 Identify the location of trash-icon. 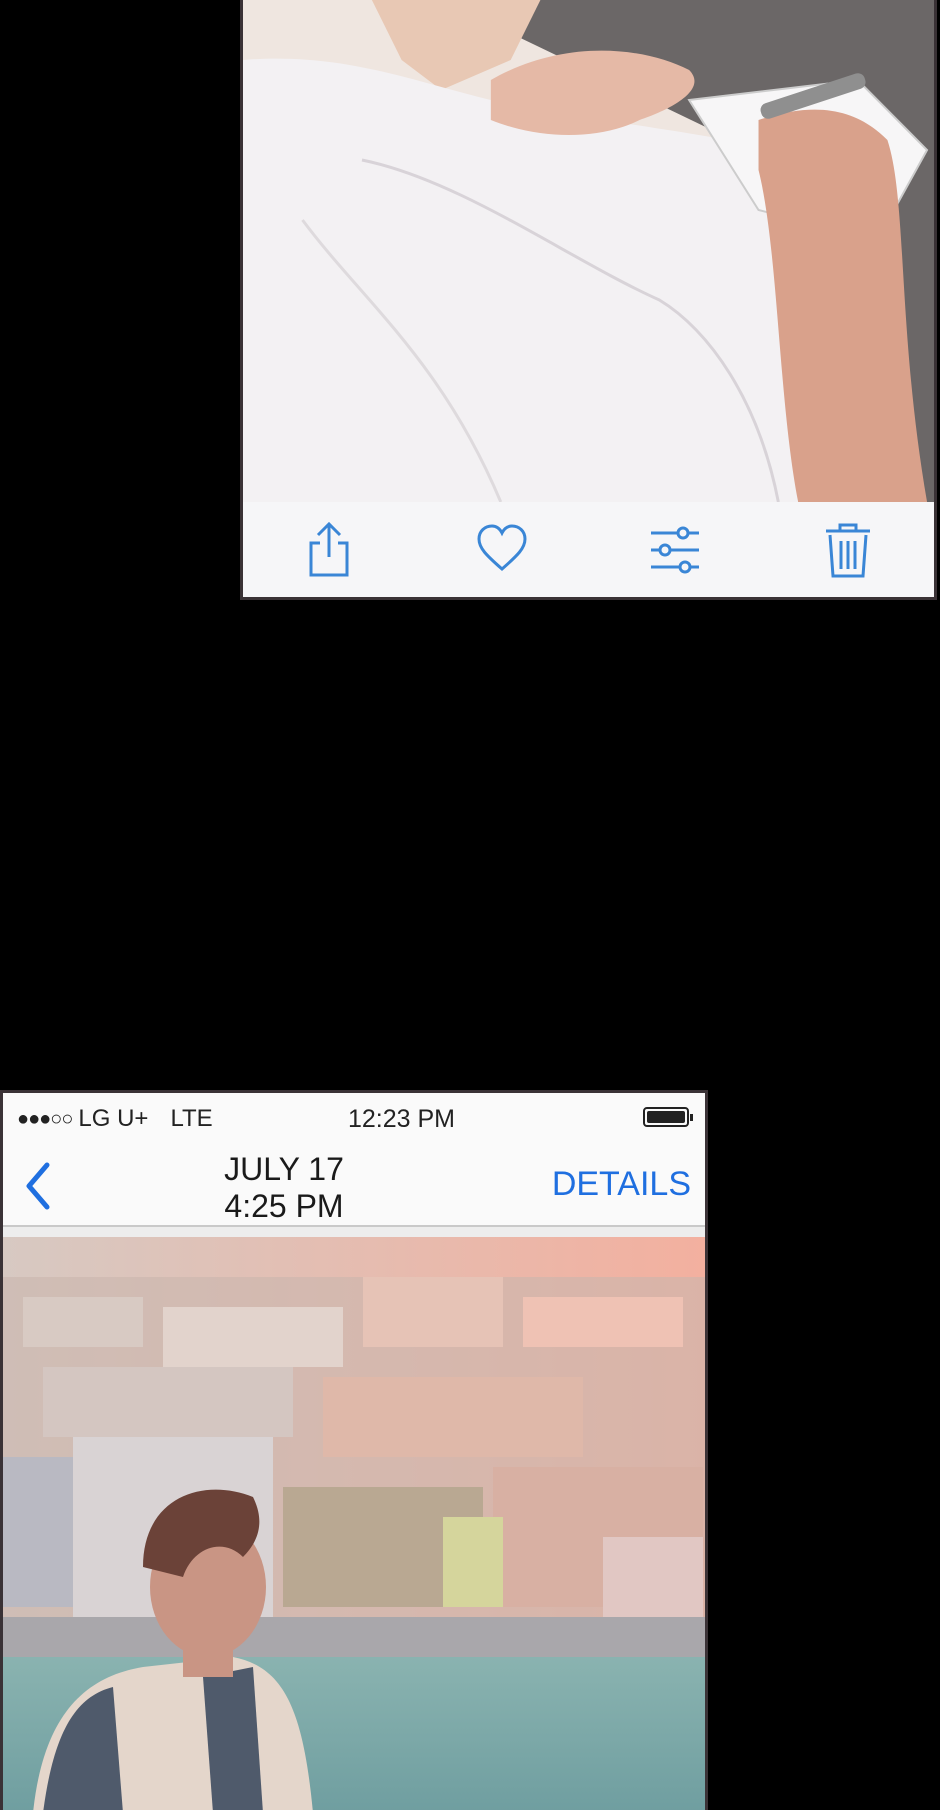
(847, 550).